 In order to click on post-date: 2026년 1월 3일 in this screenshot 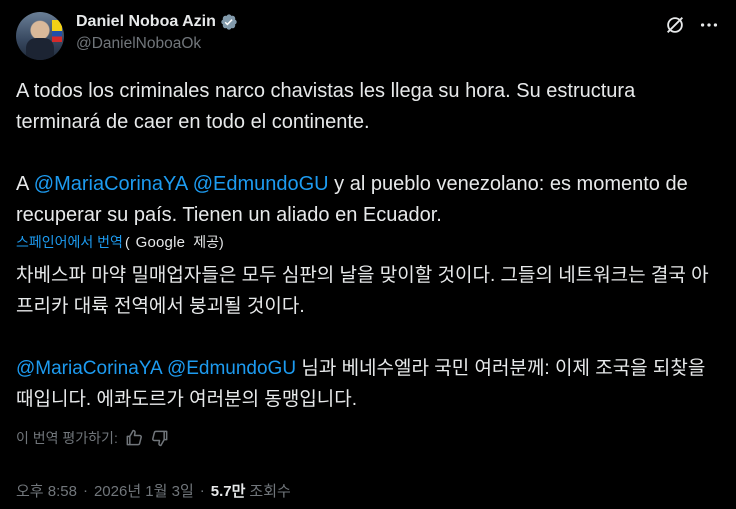, I will do `click(144, 490)`.